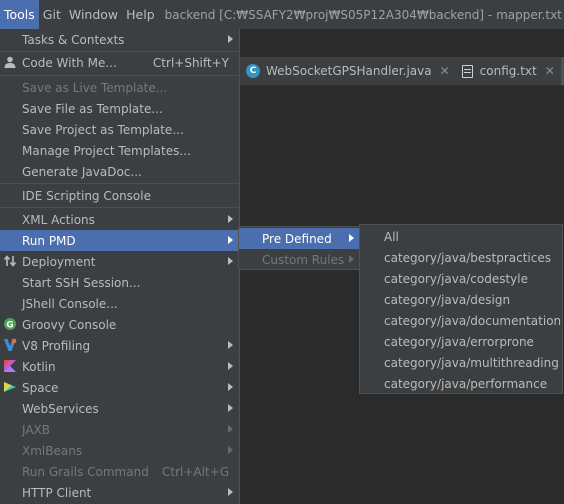 This screenshot has height=504, width=564. Describe the element at coordinates (86, 195) in the screenshot. I see `menu-item-label: IDE Scripting Console` at that location.